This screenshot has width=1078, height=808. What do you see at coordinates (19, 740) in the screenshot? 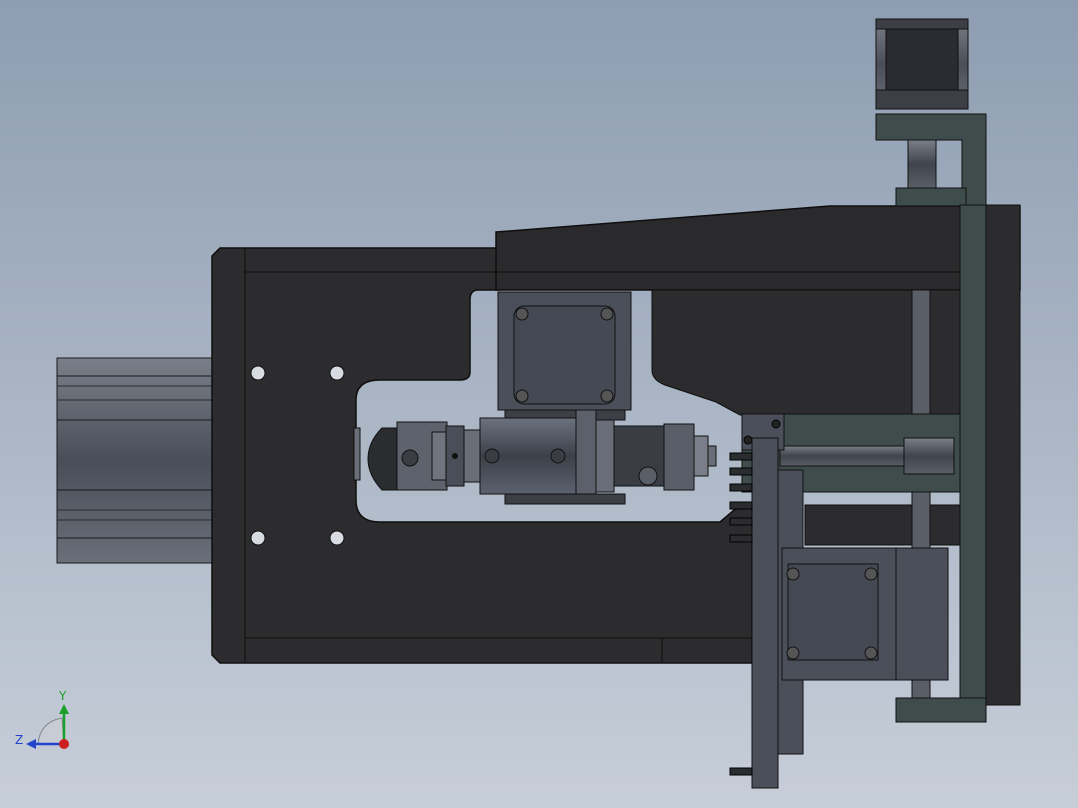
I see `z-axis-label: Z` at bounding box center [19, 740].